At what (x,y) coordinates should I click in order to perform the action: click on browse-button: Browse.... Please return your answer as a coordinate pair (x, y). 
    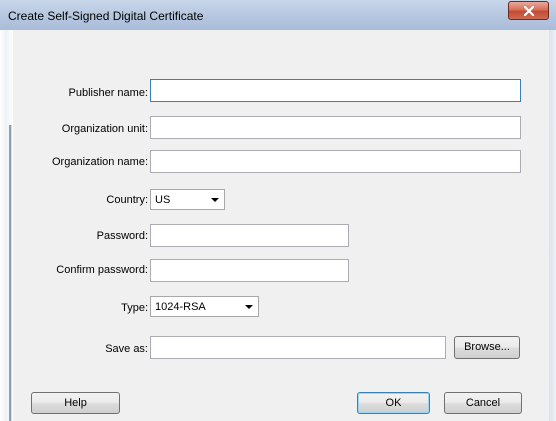
    Looking at the image, I should click on (487, 347).